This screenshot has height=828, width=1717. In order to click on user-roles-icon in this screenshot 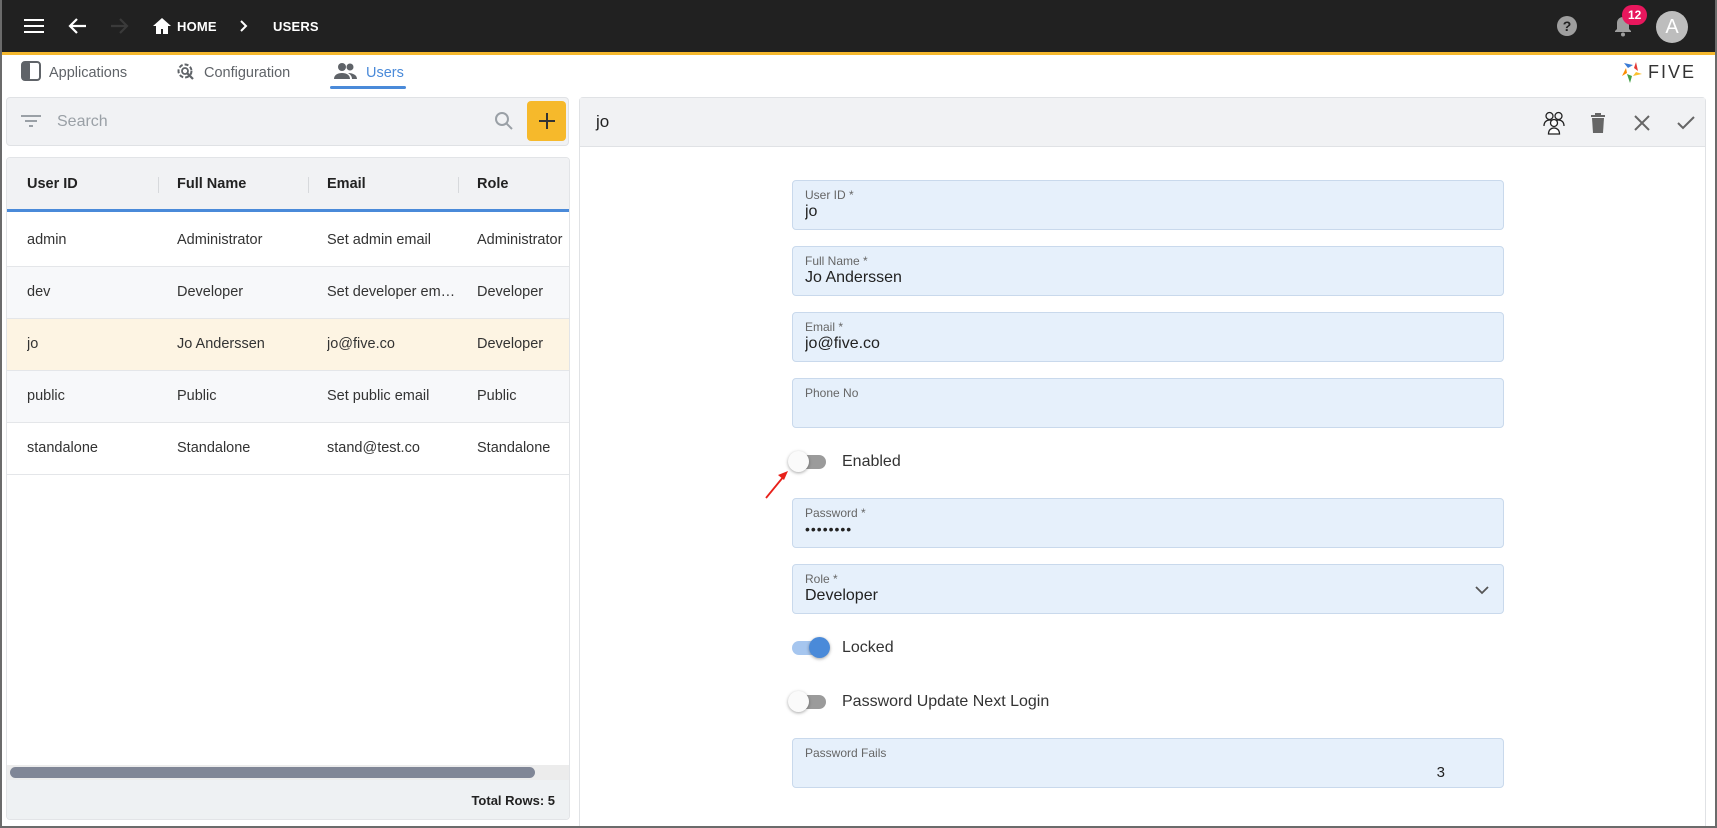, I will do `click(1554, 123)`.